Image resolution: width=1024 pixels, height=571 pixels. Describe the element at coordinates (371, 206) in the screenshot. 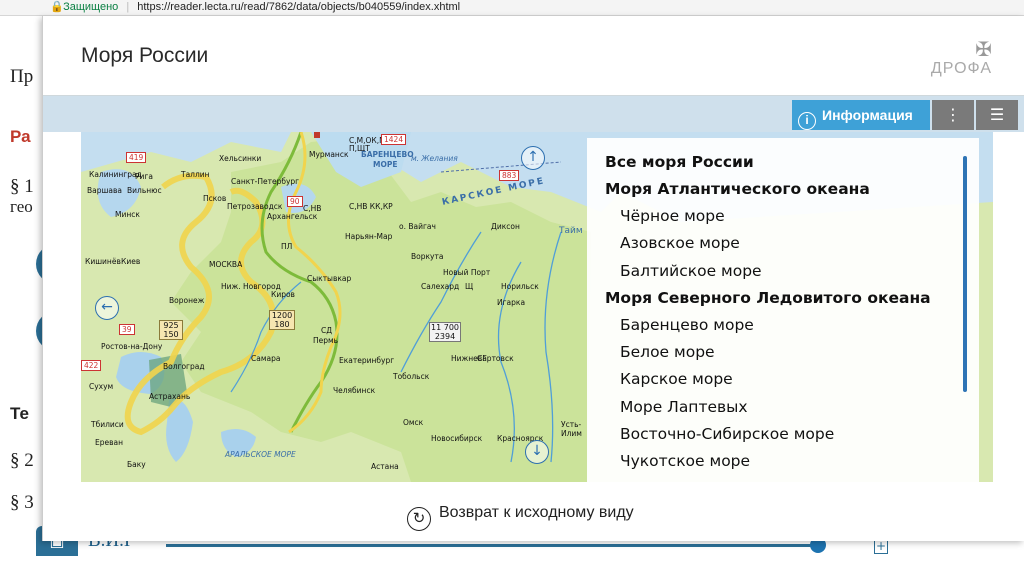

I see `map-label: С,НВ КК,КР` at that location.